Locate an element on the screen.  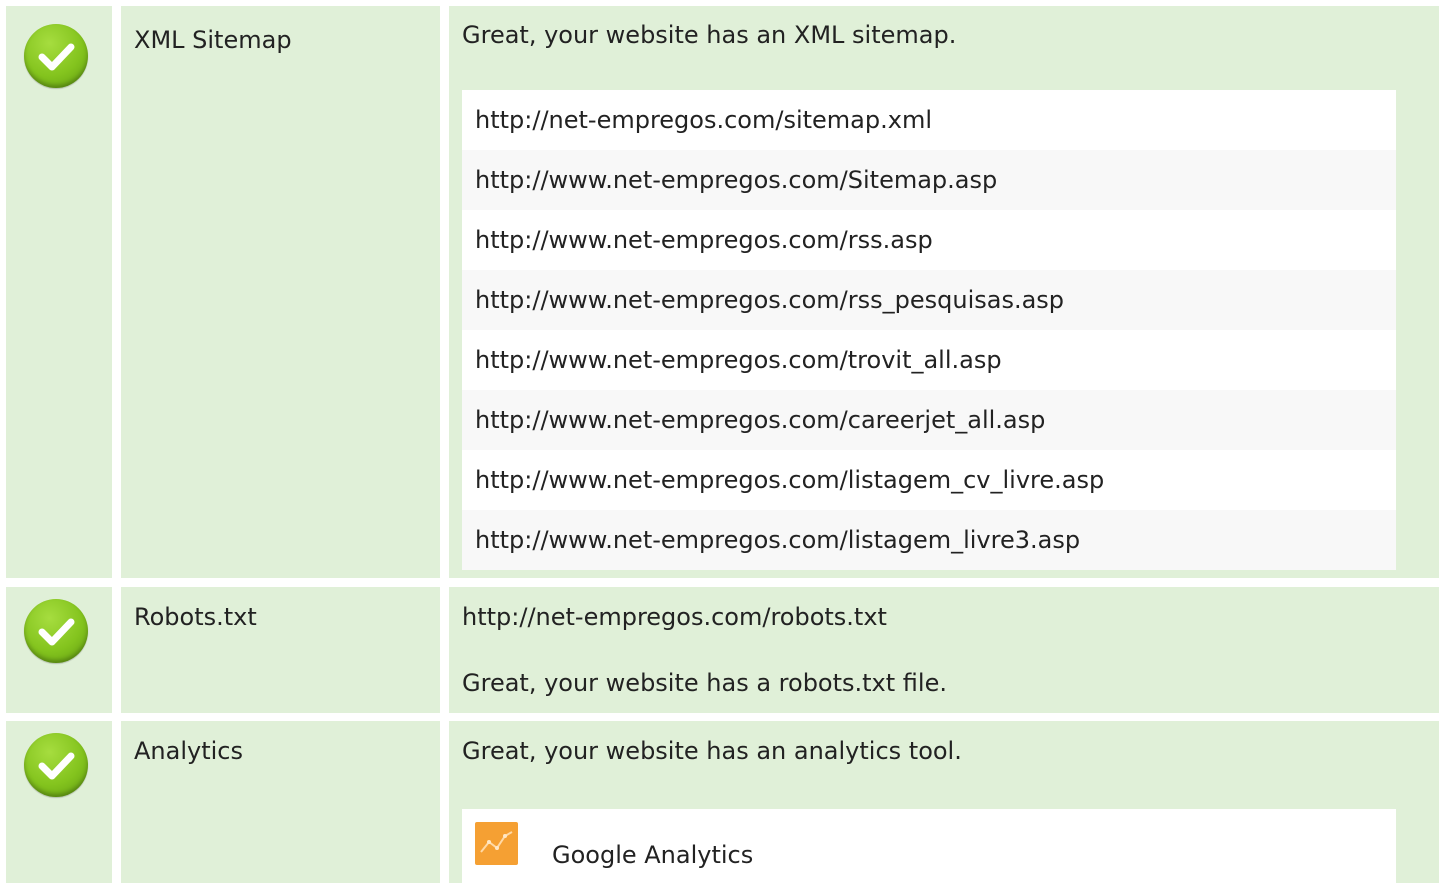
sitemap-url-item: http://www.net-empregos.com/rss.asp is located at coordinates (929, 240).